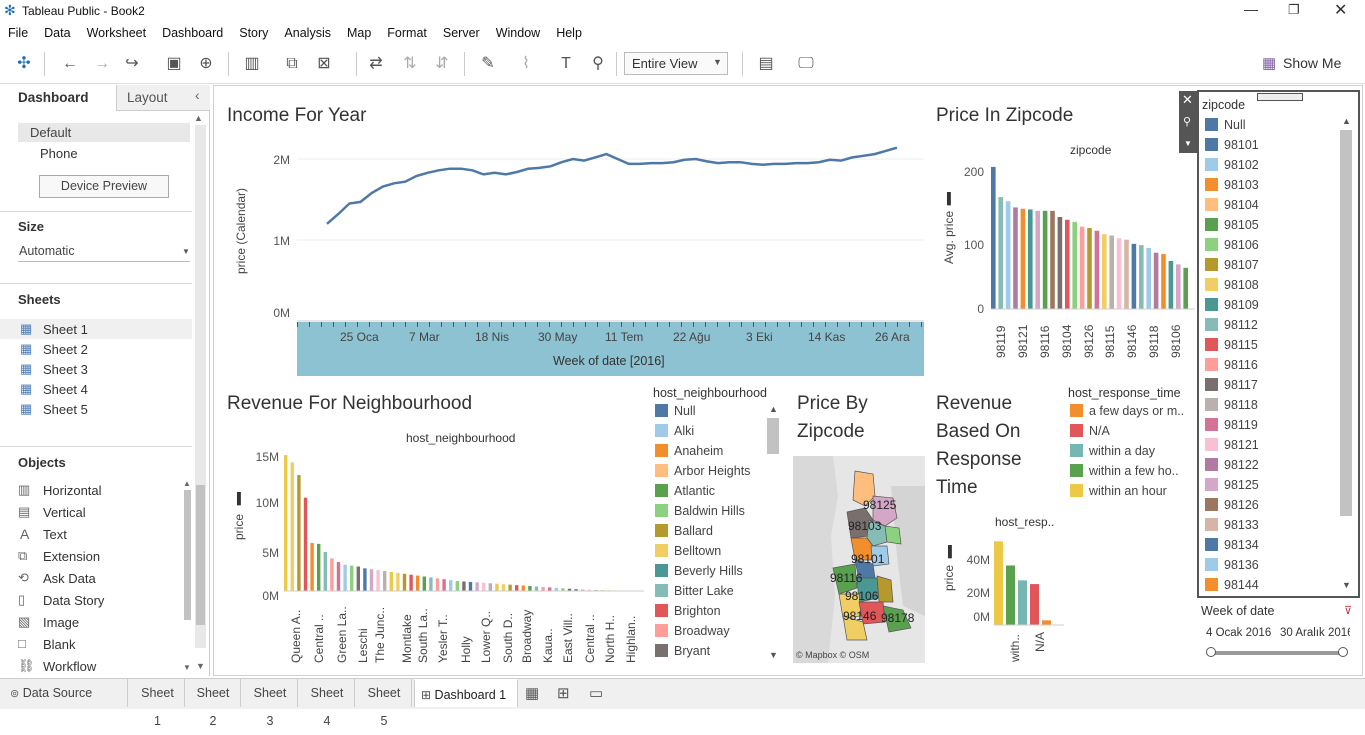 The image size is (1365, 735). Describe the element at coordinates (59, 153) in the screenshot. I see `device-phone: Phone` at that location.